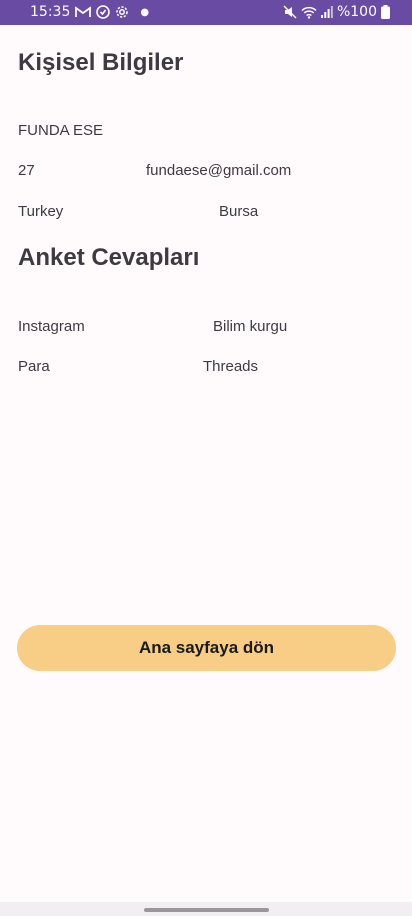 Image resolution: width=412 pixels, height=916 pixels. I want to click on battery-percent: %100, so click(356, 12).